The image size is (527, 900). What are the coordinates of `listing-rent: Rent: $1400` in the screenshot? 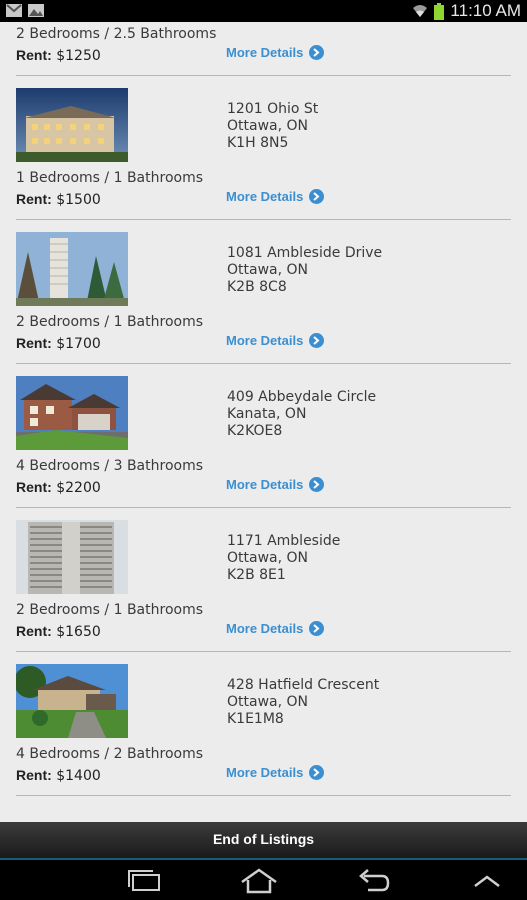 It's located at (58, 775).